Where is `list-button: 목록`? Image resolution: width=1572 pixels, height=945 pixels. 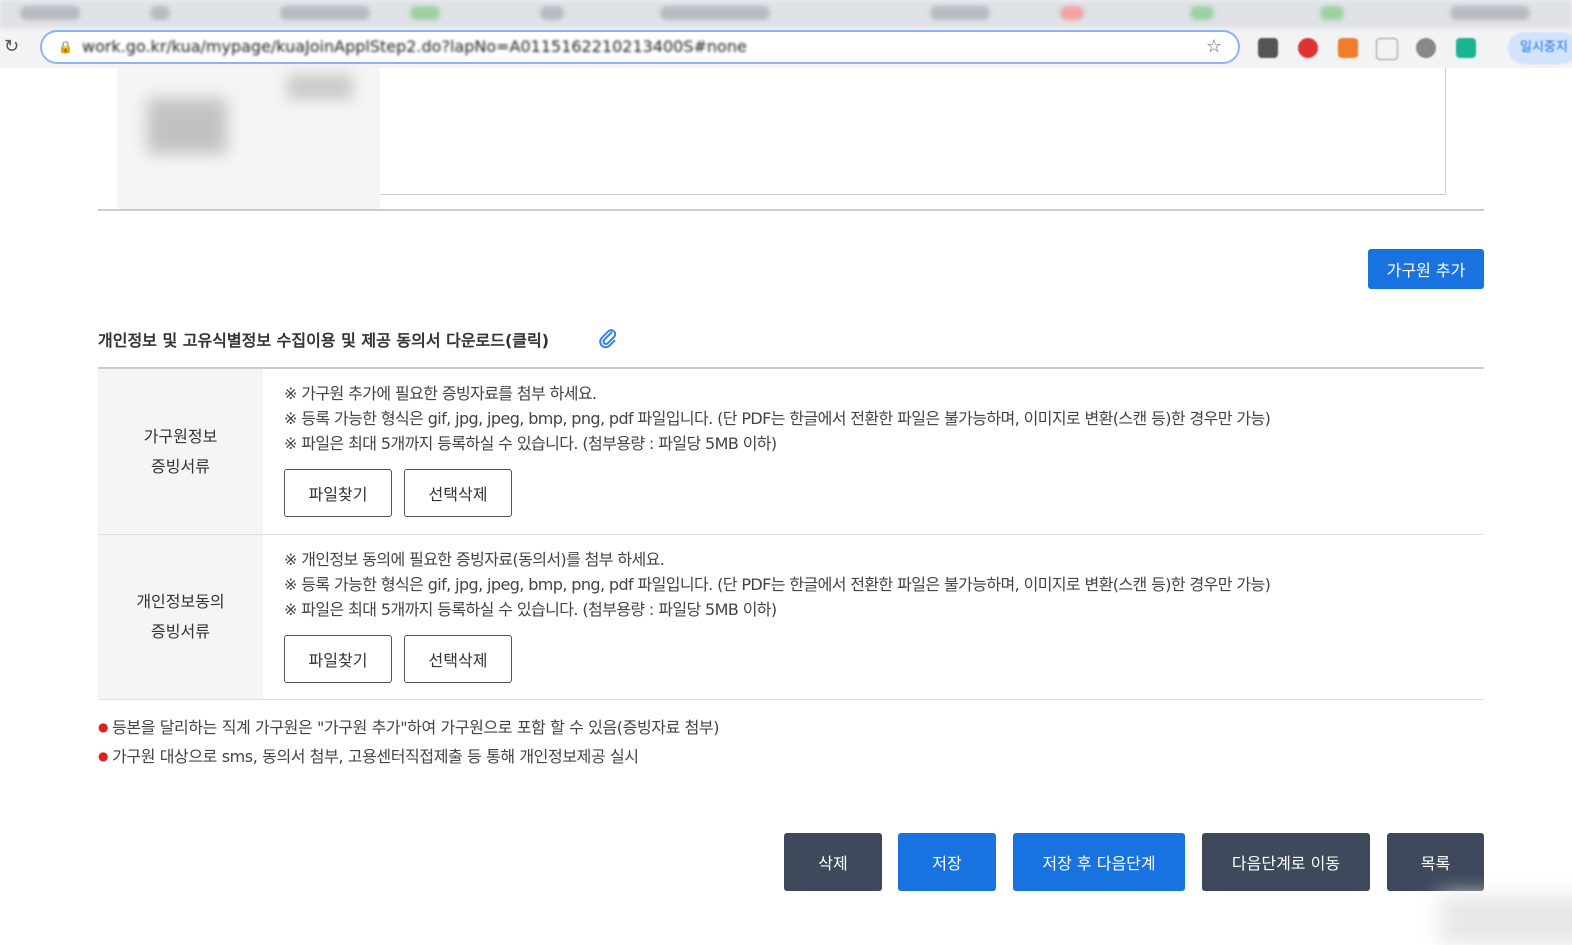 list-button: 목록 is located at coordinates (1435, 862).